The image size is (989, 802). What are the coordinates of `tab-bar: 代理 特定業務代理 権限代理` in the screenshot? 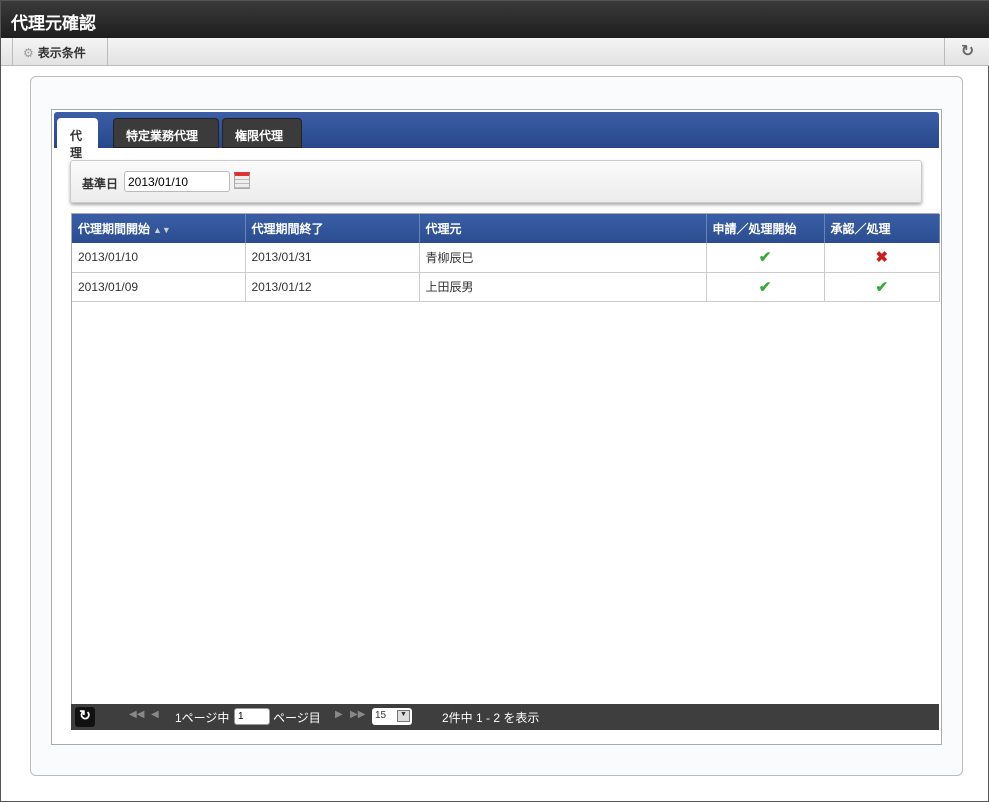 It's located at (496, 136).